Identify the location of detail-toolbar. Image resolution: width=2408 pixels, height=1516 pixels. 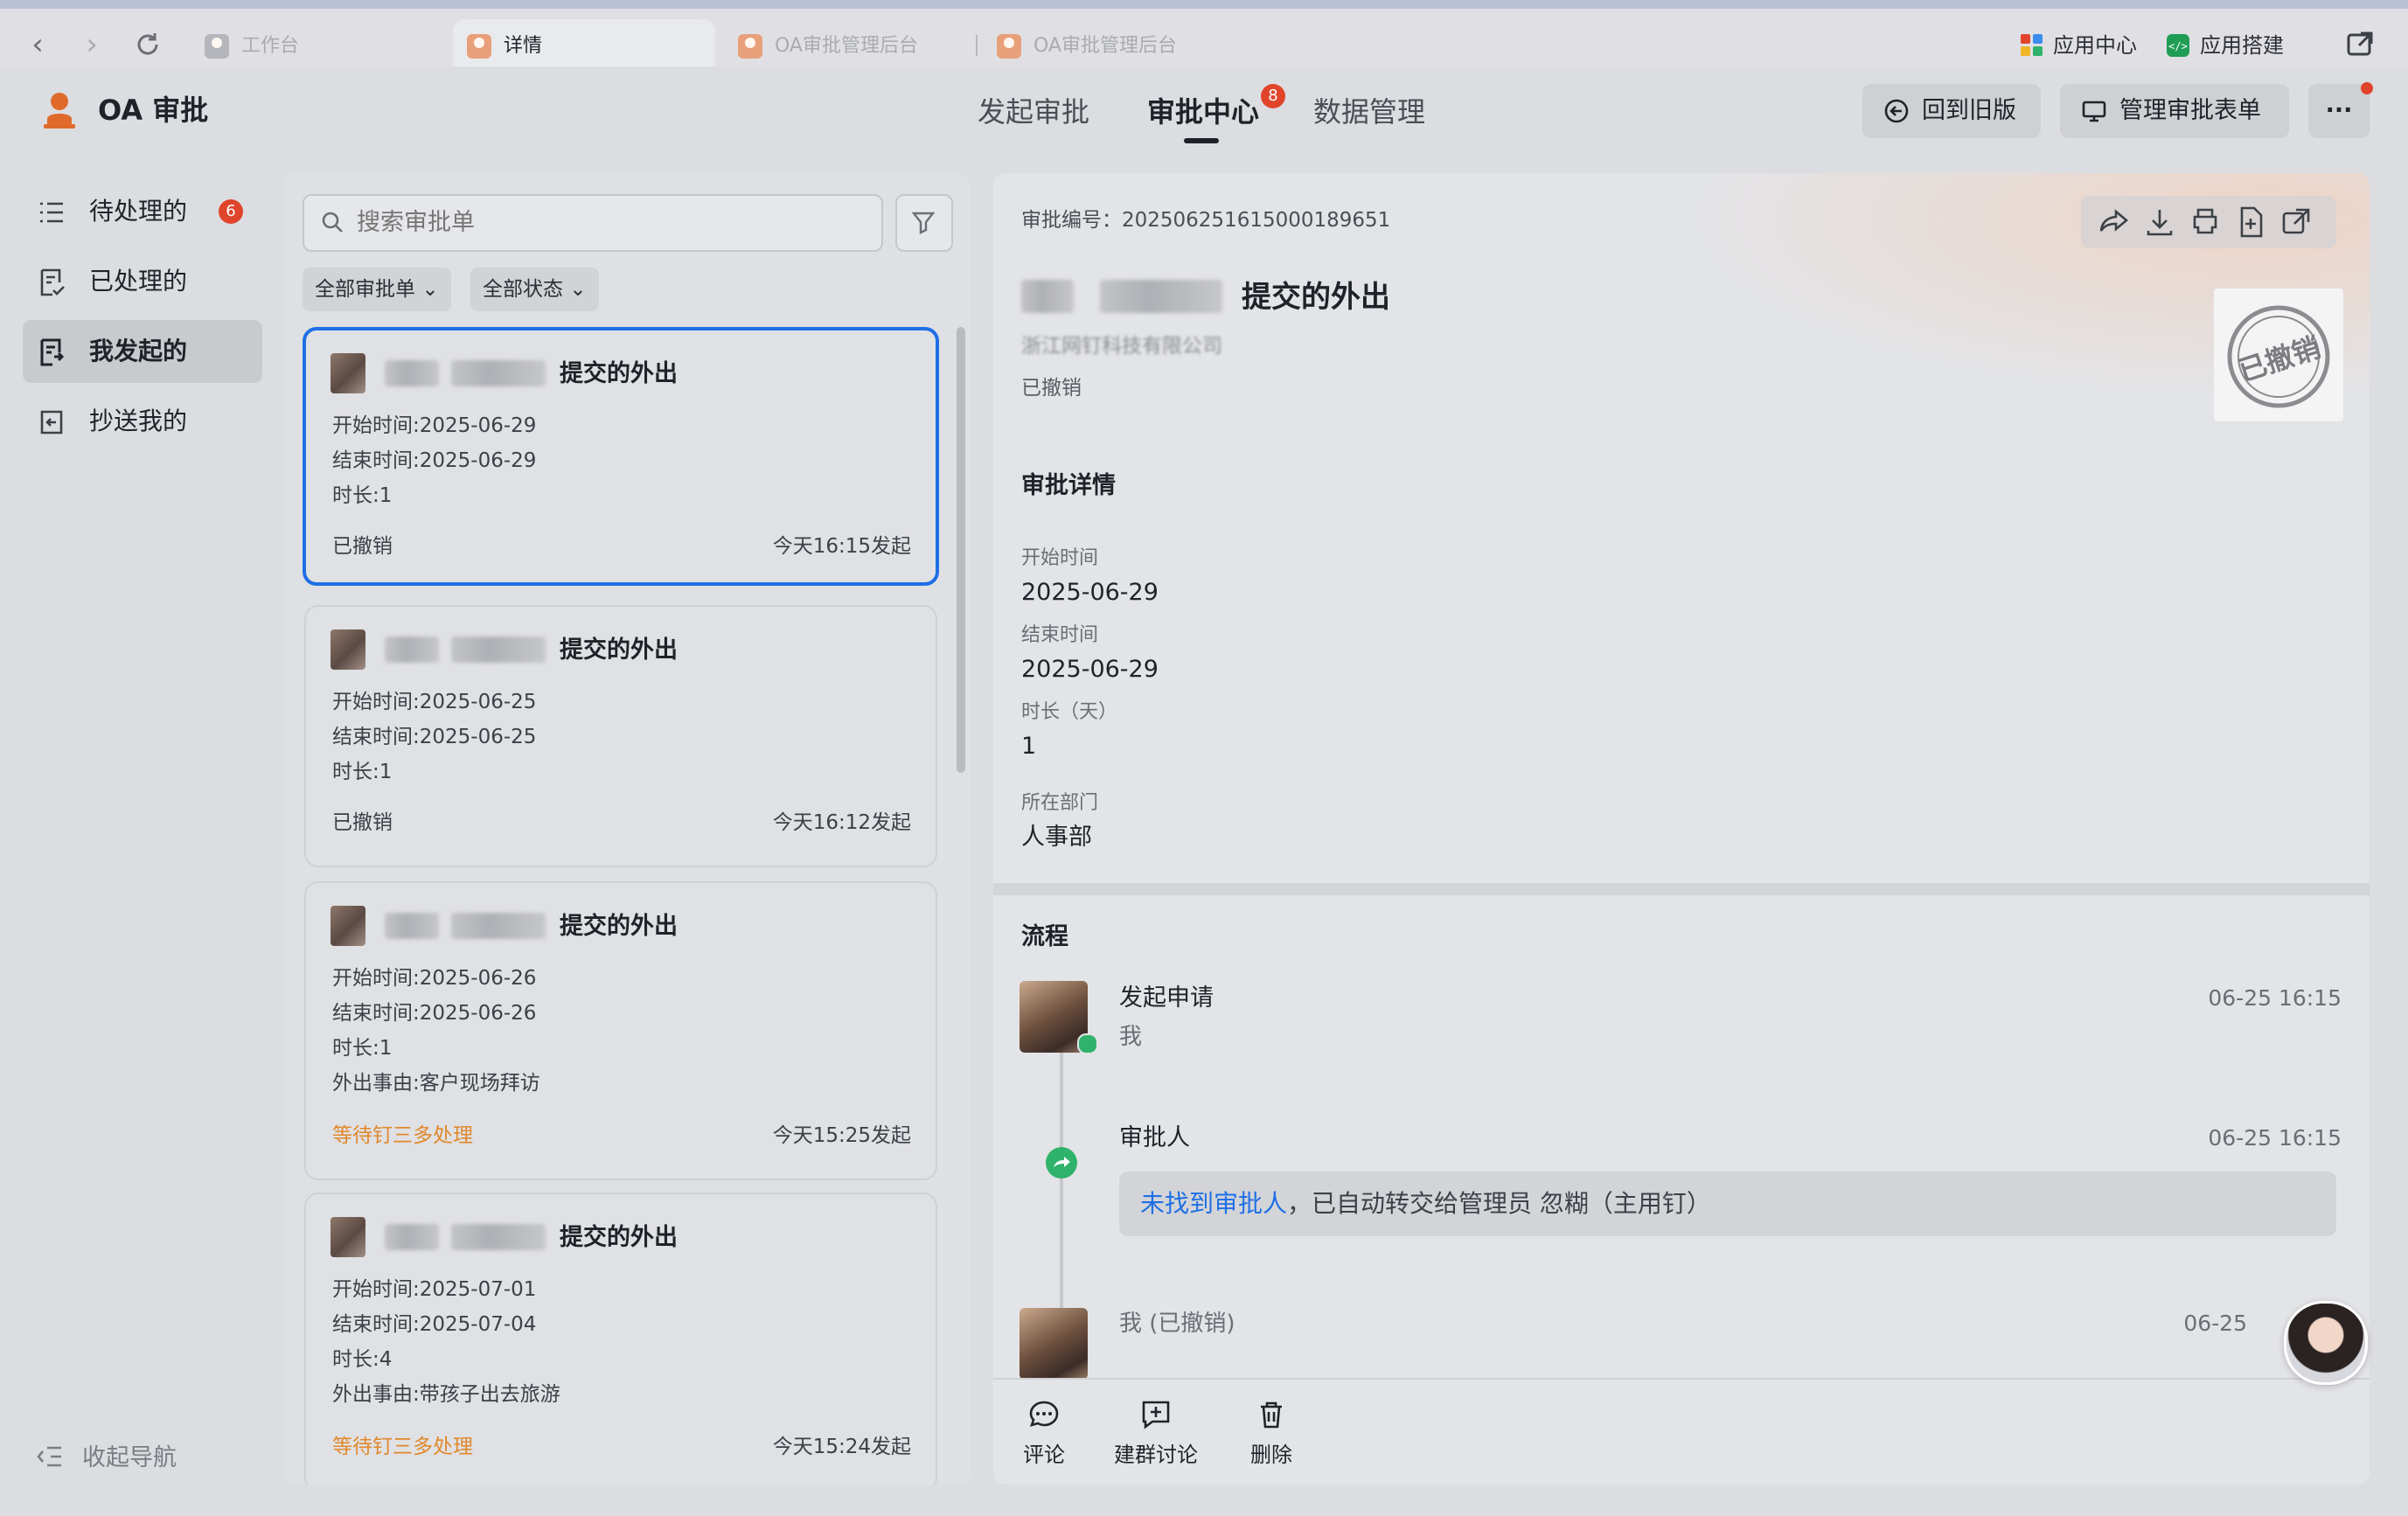
(2208, 222).